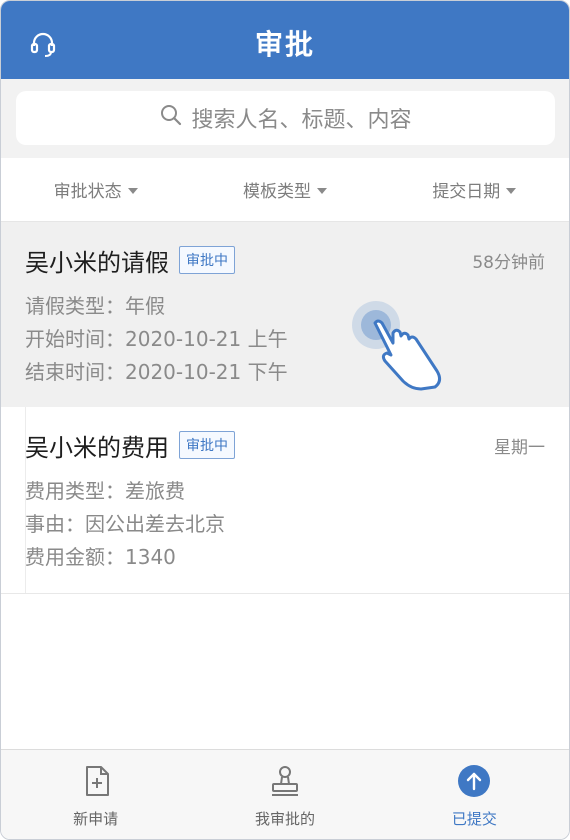 The width and height of the screenshot is (570, 840). What do you see at coordinates (285, 260) in the screenshot?
I see `card-header: 吴小米的请假 审批中 58分钟前` at bounding box center [285, 260].